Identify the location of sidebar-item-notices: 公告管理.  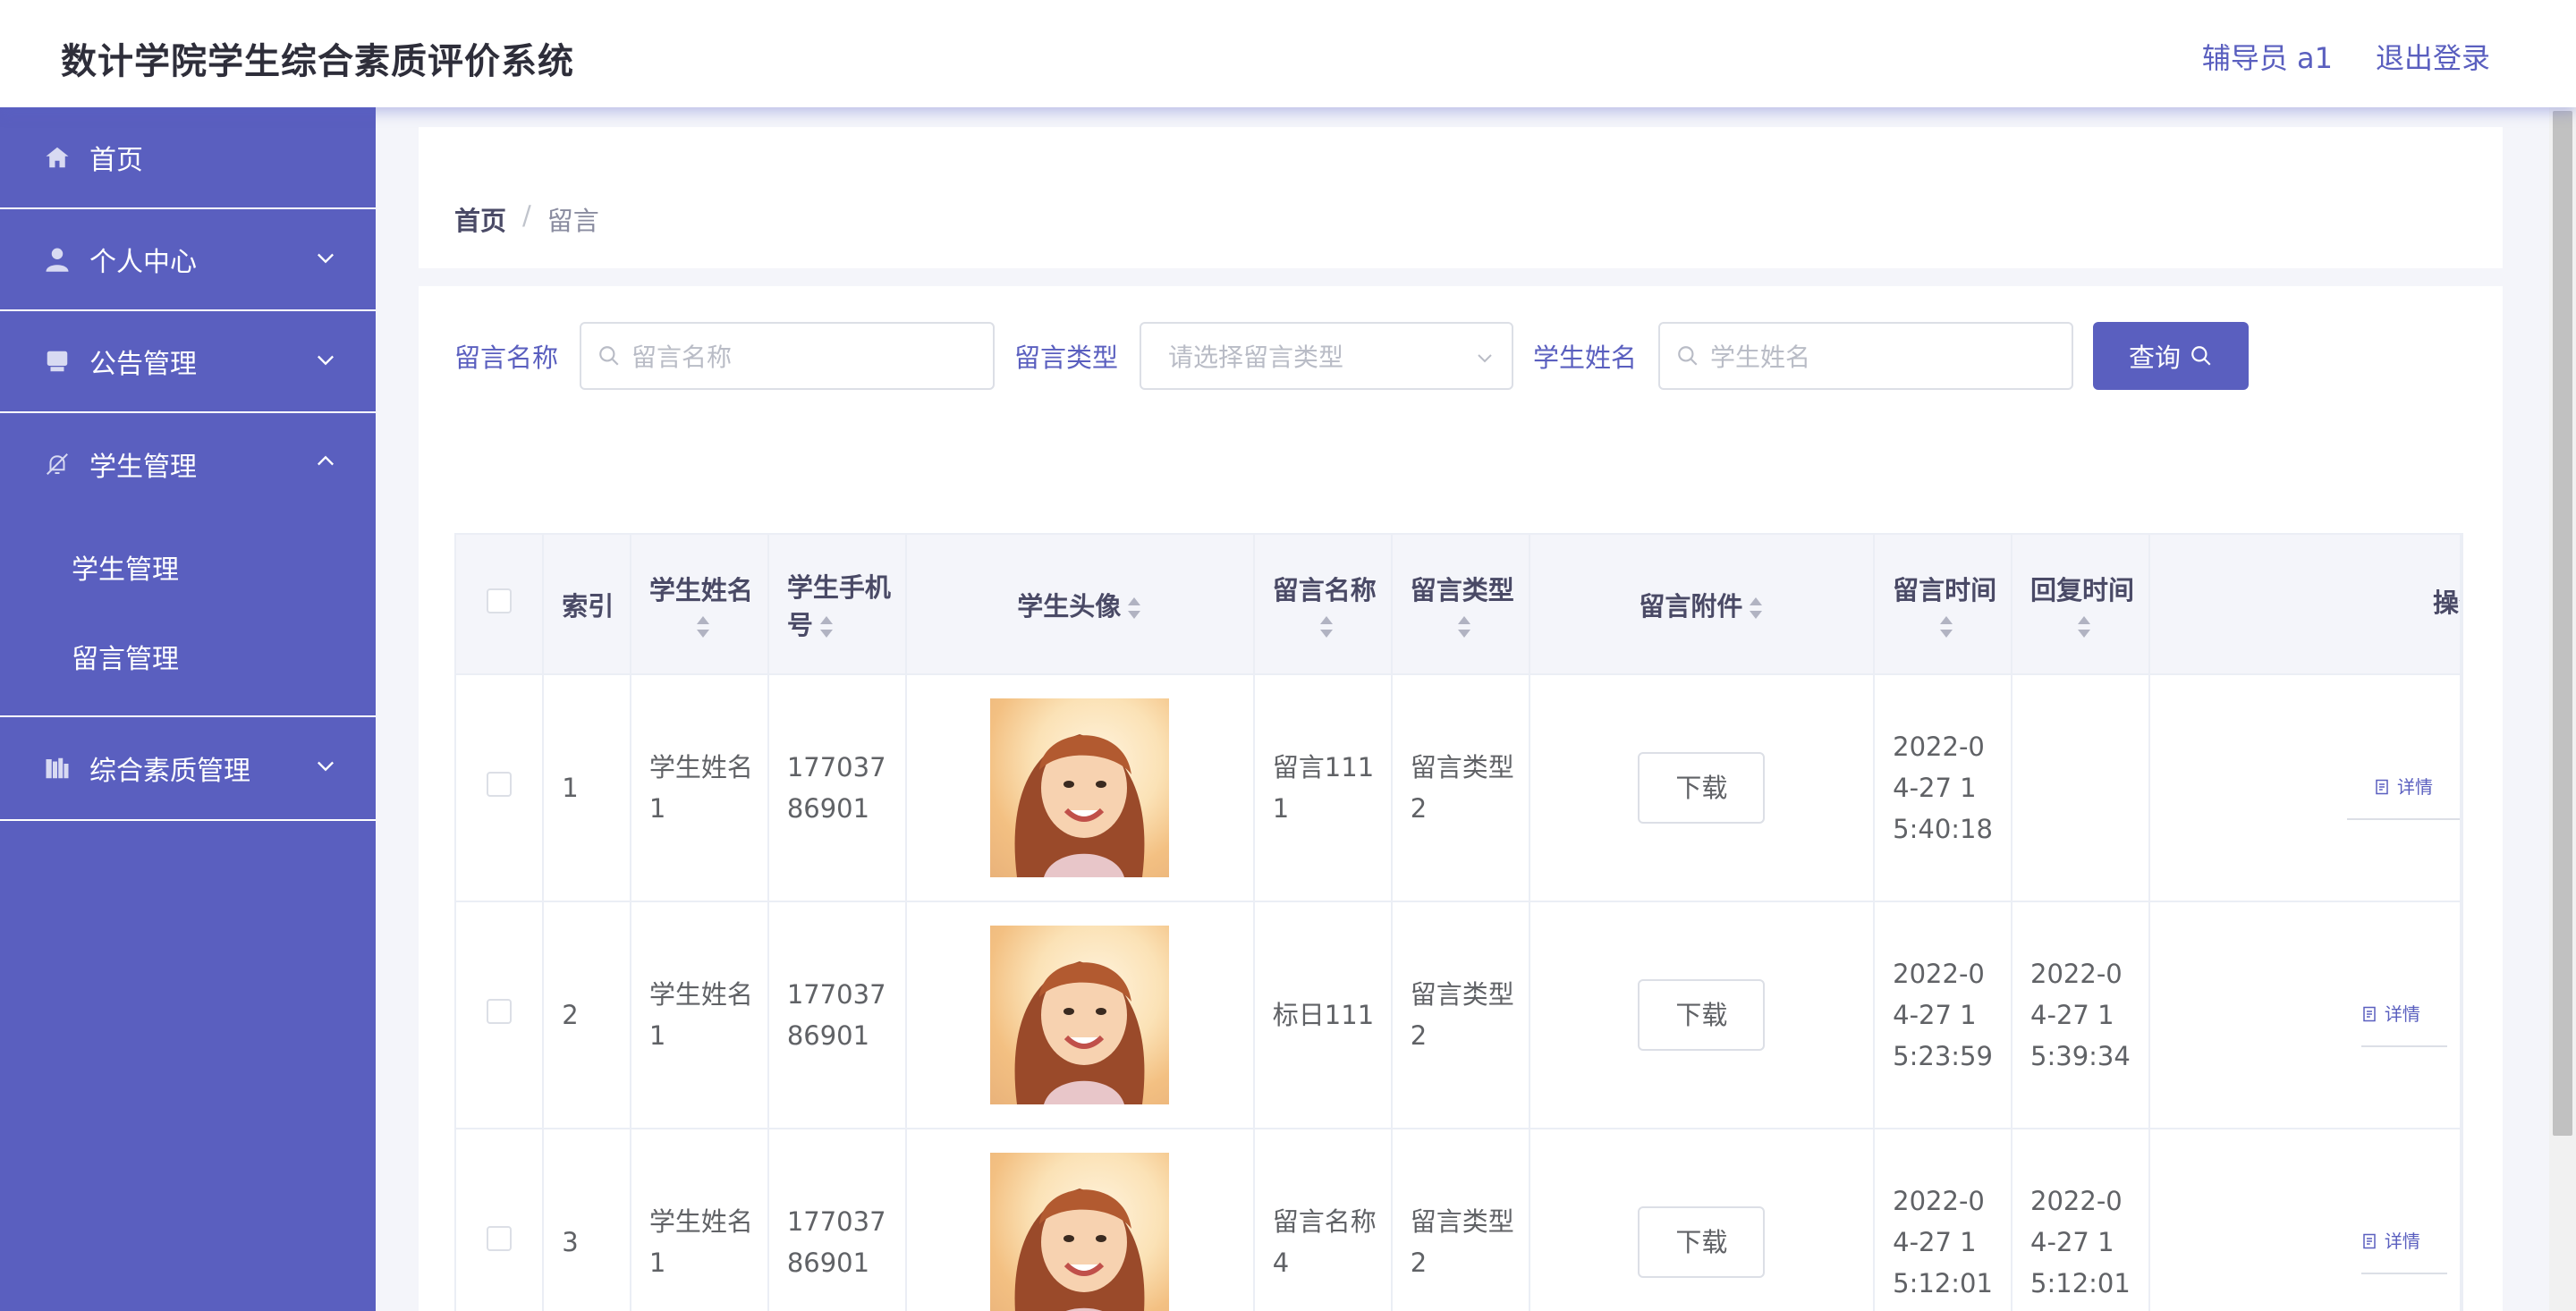
(188, 362).